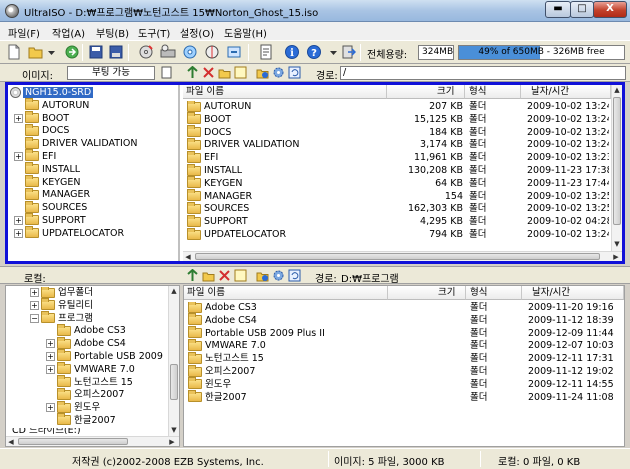  Describe the element at coordinates (573, 293) in the screenshot. I see `column-header-date: 날자/시간` at that location.